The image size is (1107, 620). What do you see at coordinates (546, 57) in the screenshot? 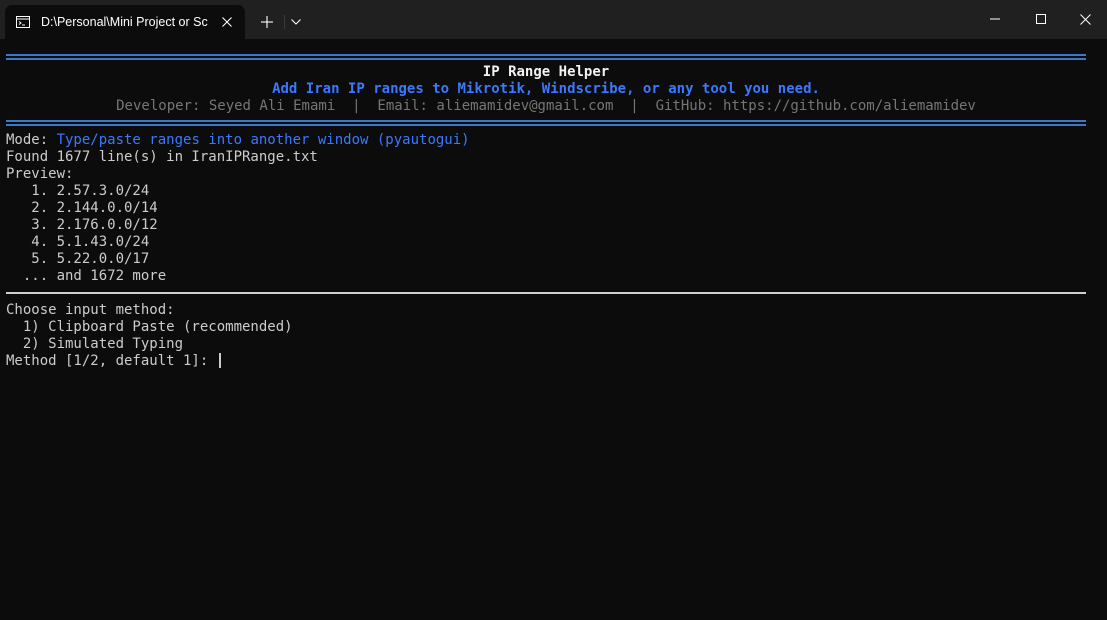
I see `banner-rule-top` at bounding box center [546, 57].